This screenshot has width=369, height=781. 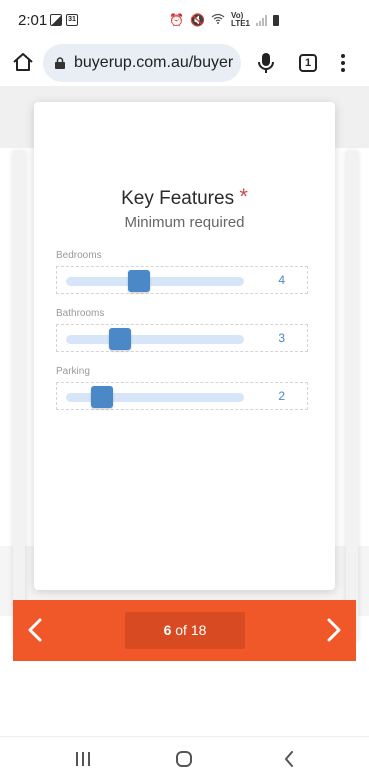 I want to click on status-bar: 2:01 31 ⏰ 🔇 Vo) LTE1, so click(x=184, y=20).